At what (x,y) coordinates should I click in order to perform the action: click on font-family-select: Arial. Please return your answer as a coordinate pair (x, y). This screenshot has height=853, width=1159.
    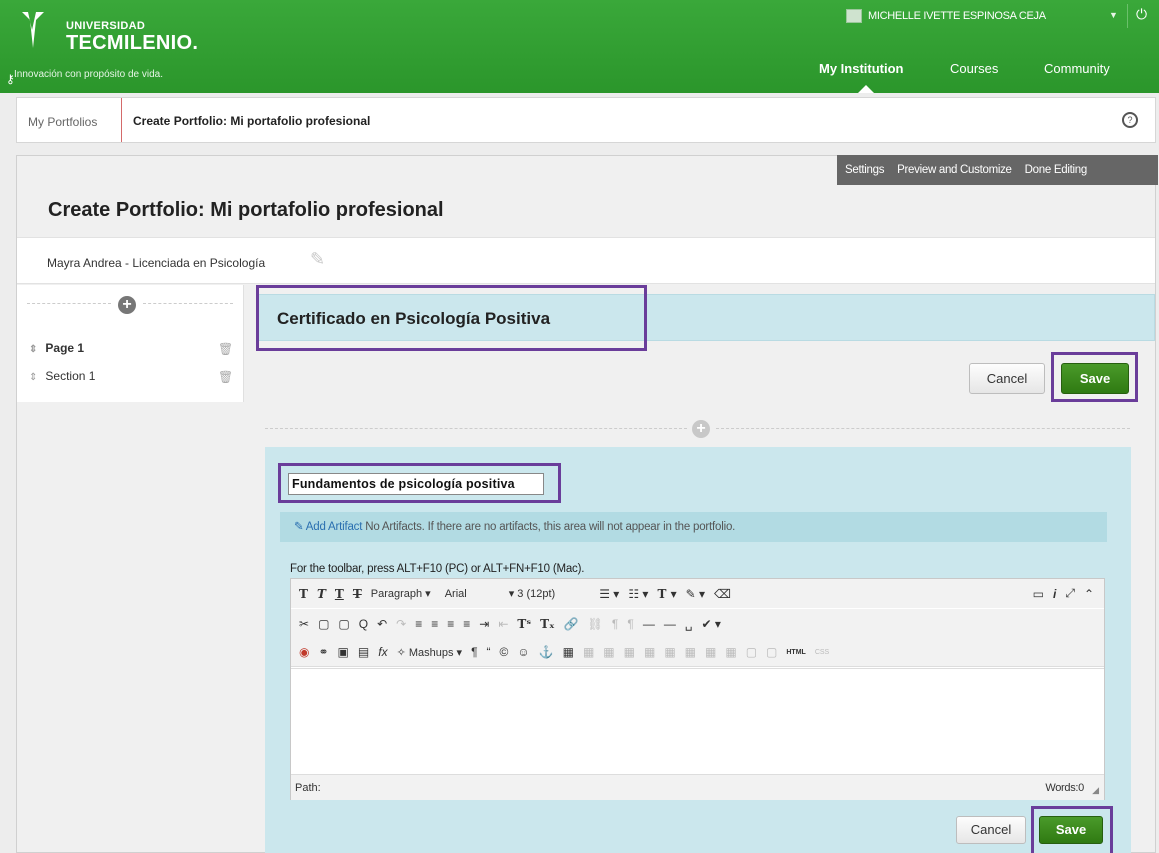
    Looking at the image, I should click on (456, 594).